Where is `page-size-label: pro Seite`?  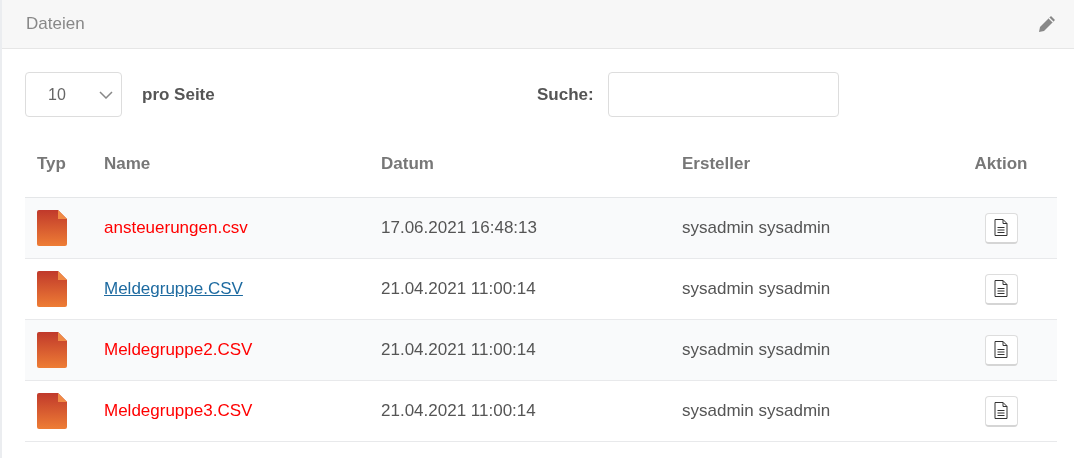
page-size-label: pro Seite is located at coordinates (179, 94).